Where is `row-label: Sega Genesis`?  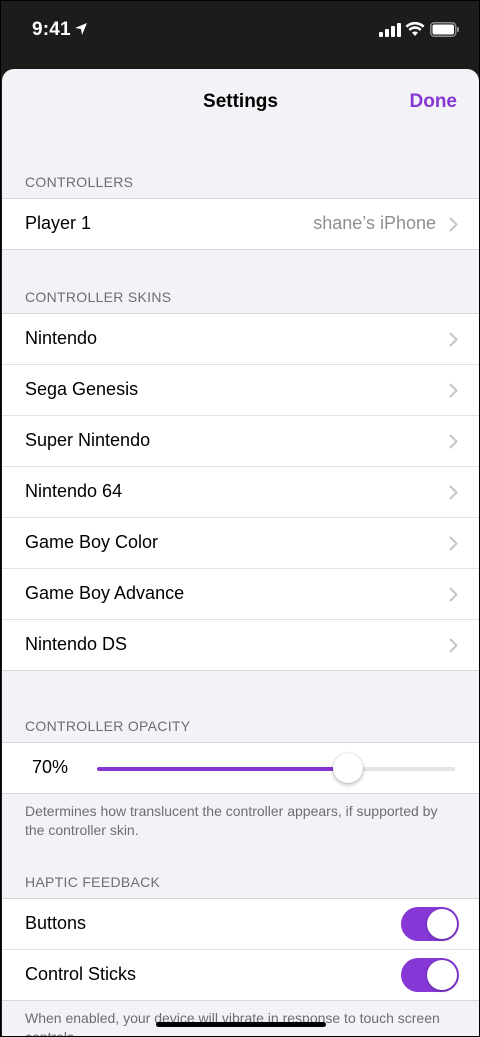 row-label: Sega Genesis is located at coordinates (81, 389).